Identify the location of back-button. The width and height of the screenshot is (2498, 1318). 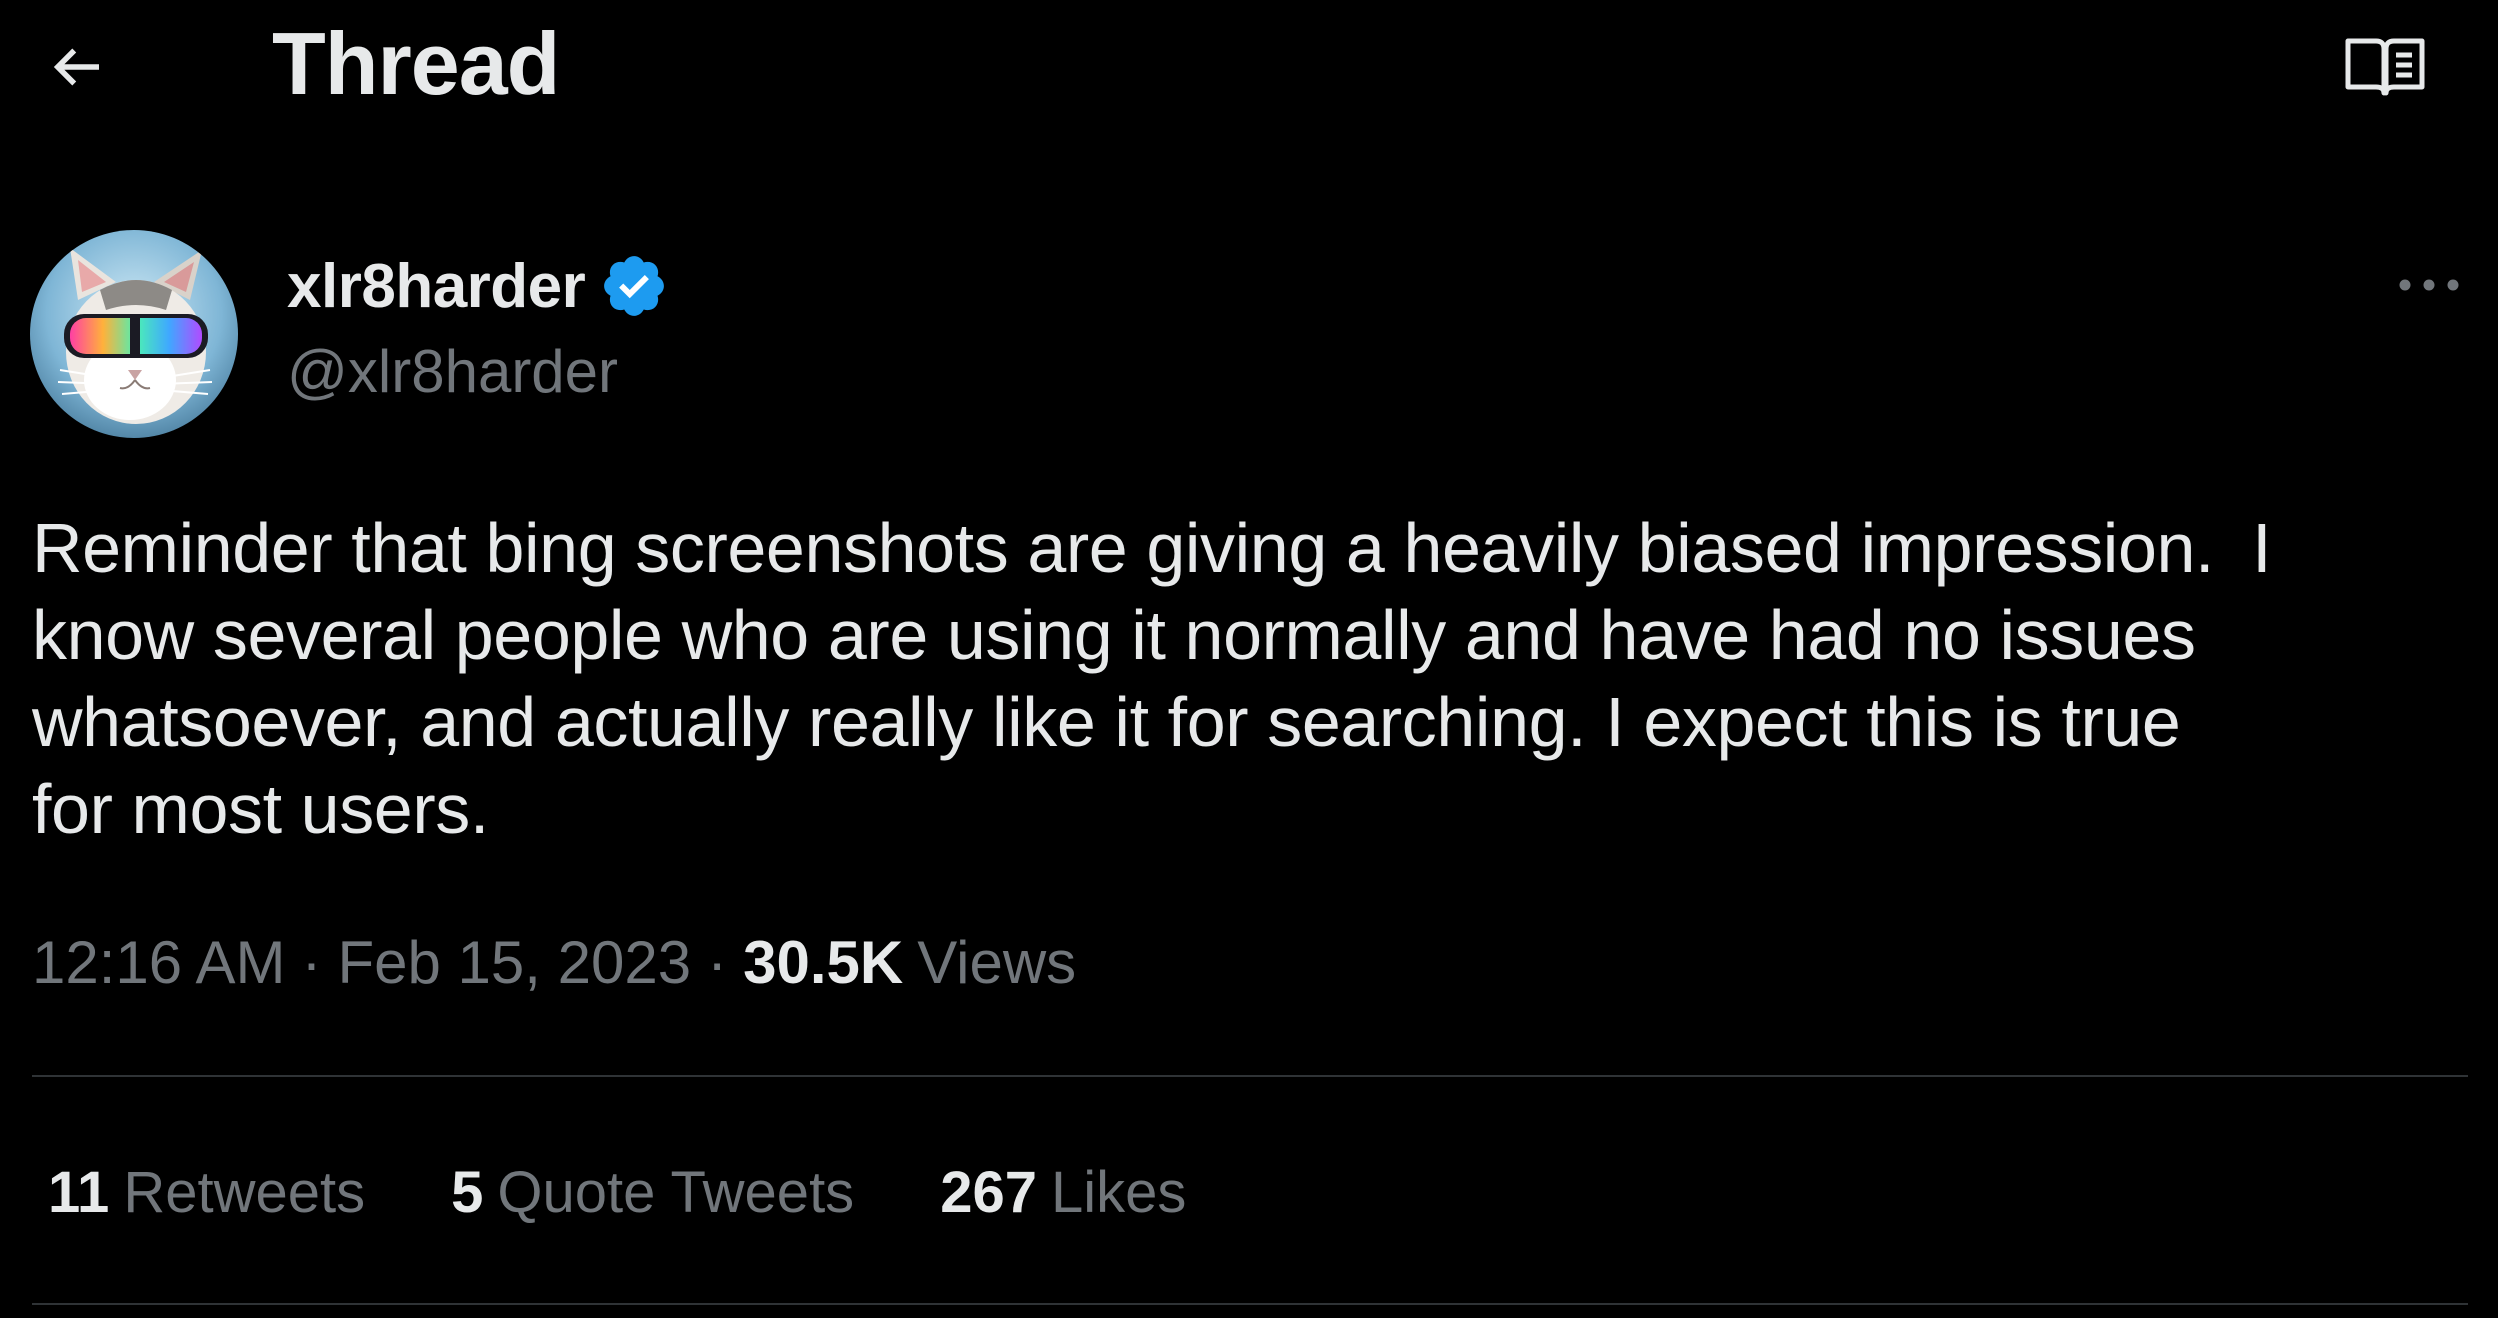
(77, 67).